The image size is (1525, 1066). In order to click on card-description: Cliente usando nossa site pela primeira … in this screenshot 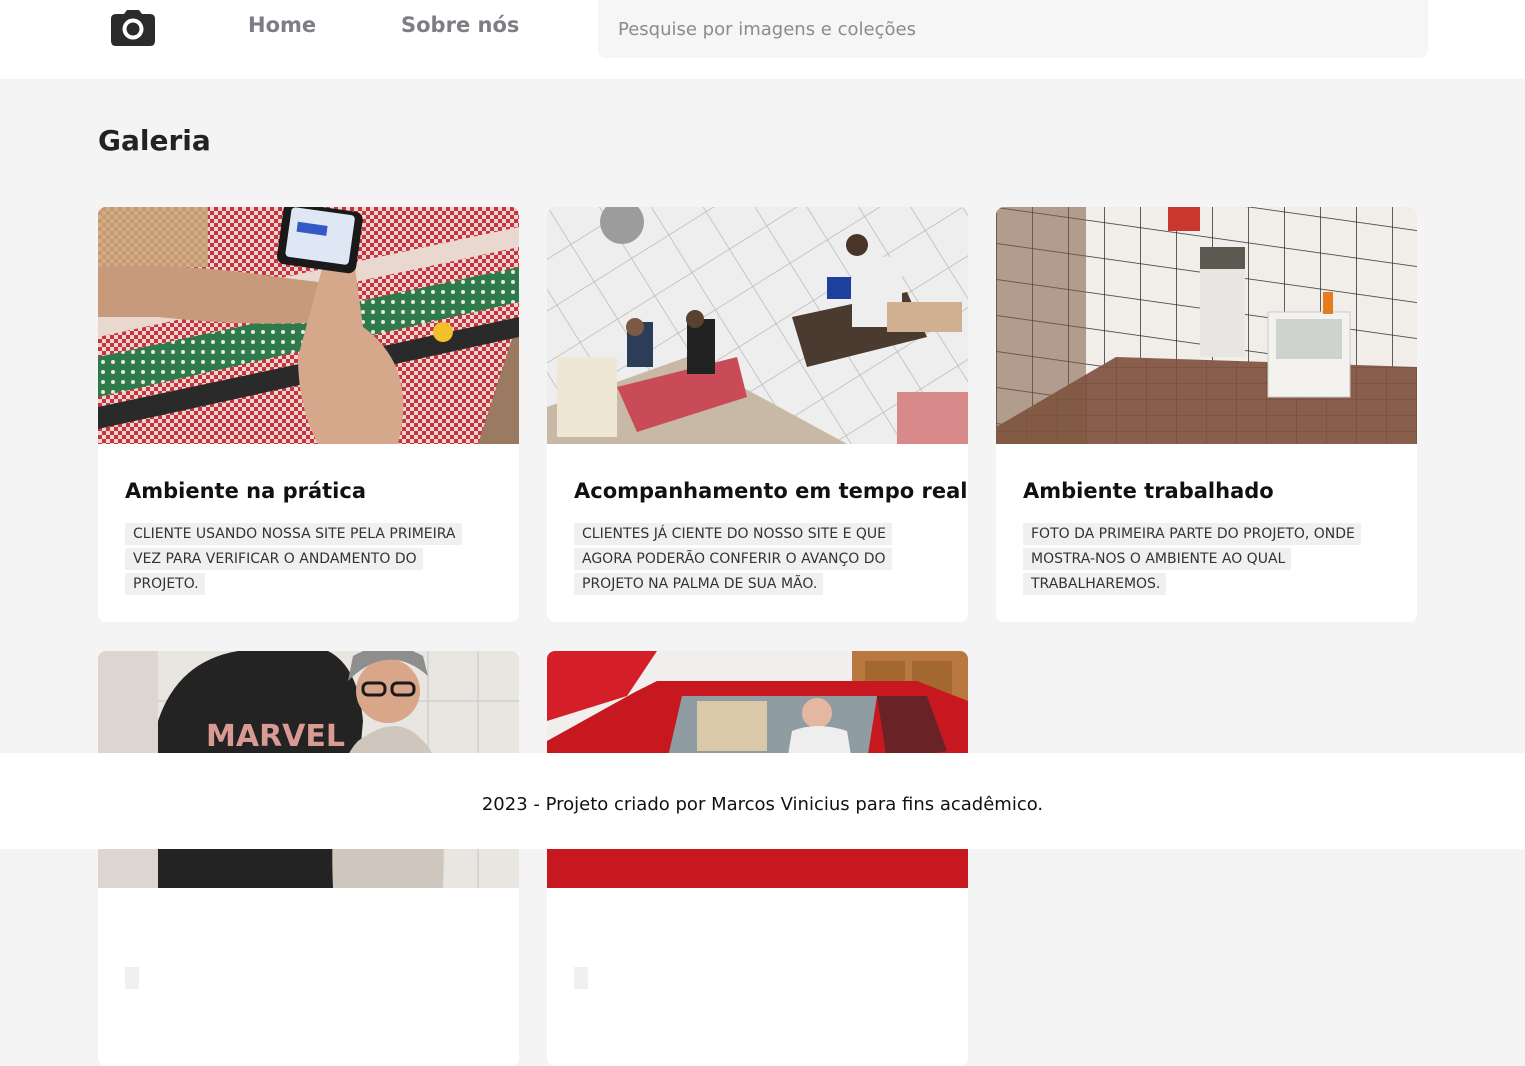, I will do `click(305, 559)`.